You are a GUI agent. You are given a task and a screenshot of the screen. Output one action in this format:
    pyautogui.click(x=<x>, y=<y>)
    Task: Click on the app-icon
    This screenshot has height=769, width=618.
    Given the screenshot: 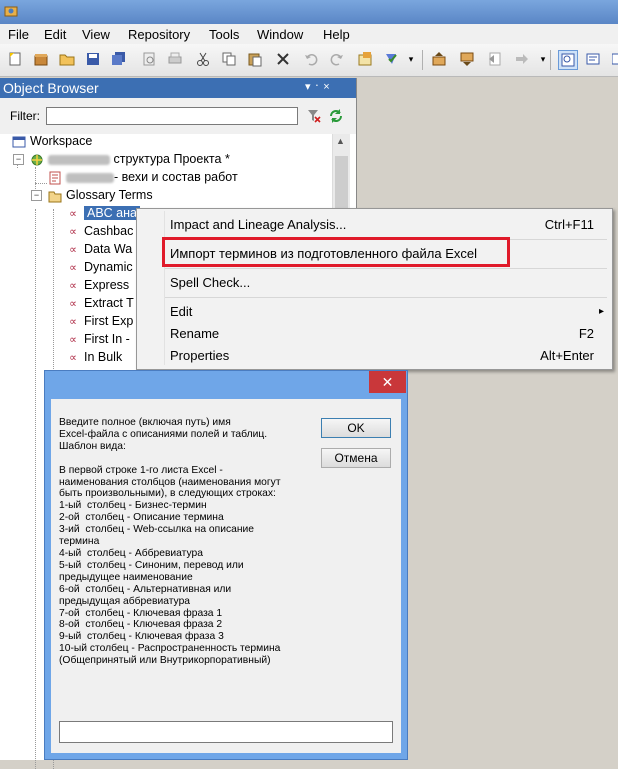 What is the action you would take?
    pyautogui.click(x=11, y=11)
    